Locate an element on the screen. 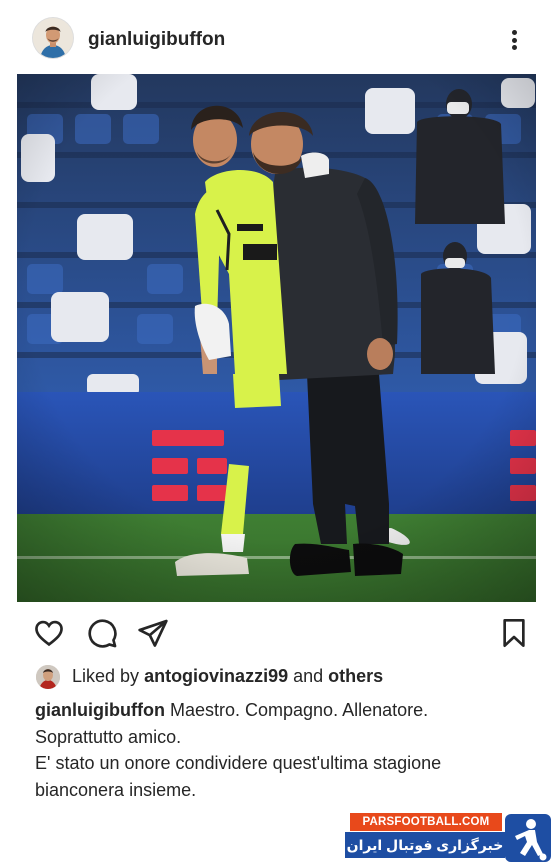 This screenshot has width=552, height=866. watermark-tagline: خبرگزاری فوتبال ایران is located at coordinates (425, 845).